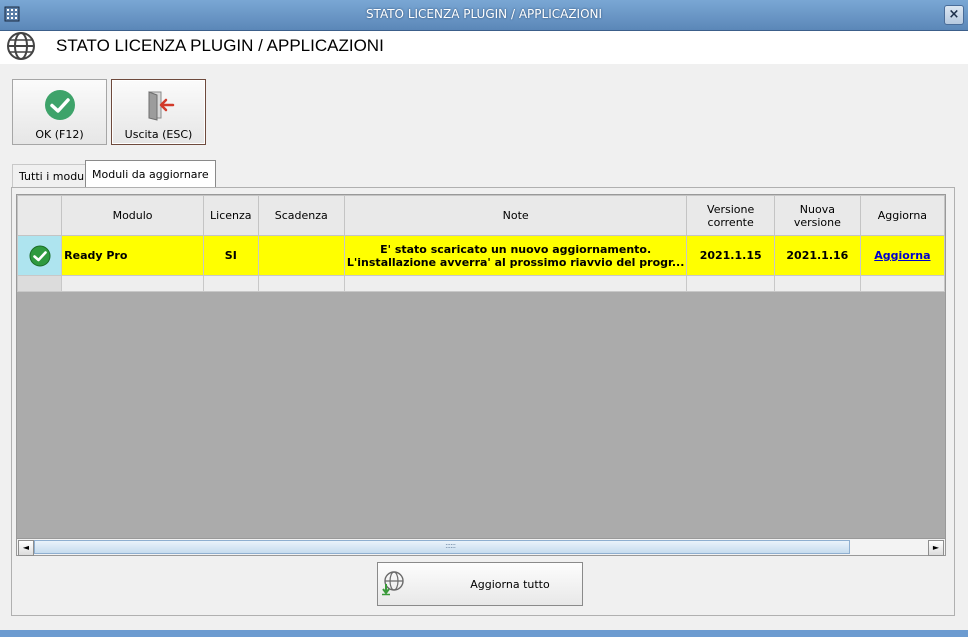 This screenshot has height=637, width=968. Describe the element at coordinates (442, 547) in the screenshot. I see `scrollbar-thumb: ::::::` at that location.